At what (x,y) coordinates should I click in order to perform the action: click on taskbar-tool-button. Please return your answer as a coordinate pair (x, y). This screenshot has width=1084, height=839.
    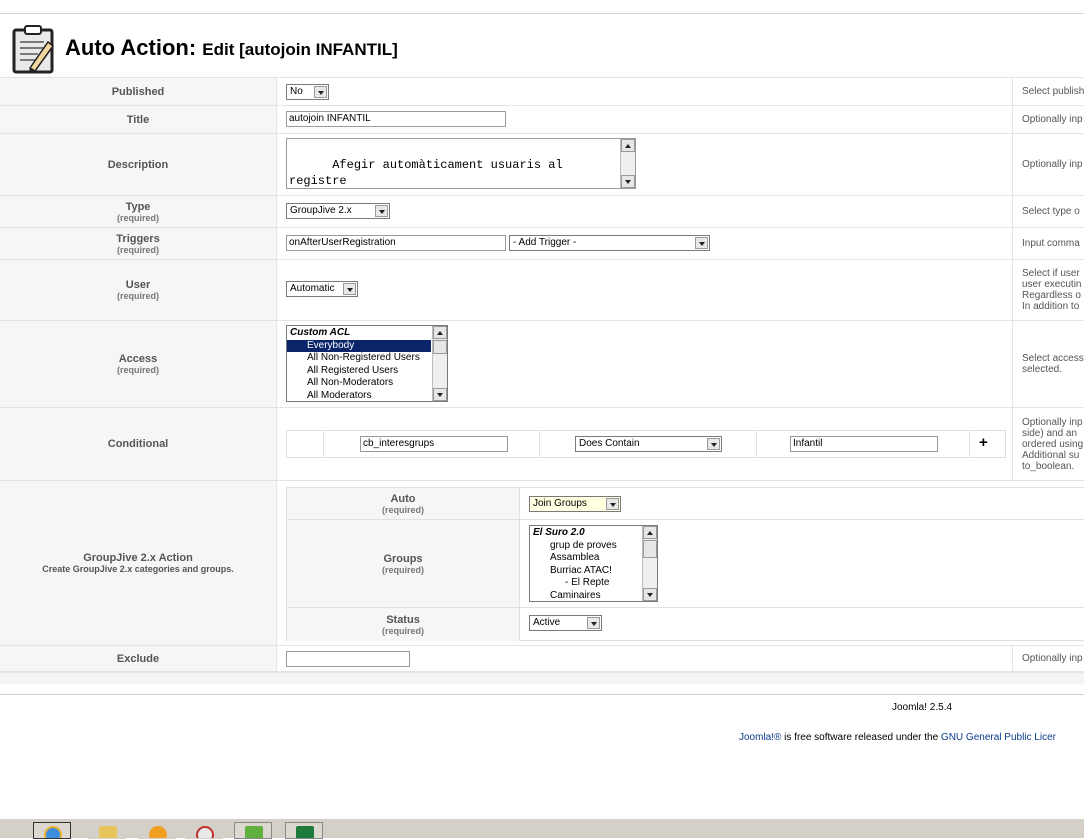
    Looking at the image, I should click on (204, 830).